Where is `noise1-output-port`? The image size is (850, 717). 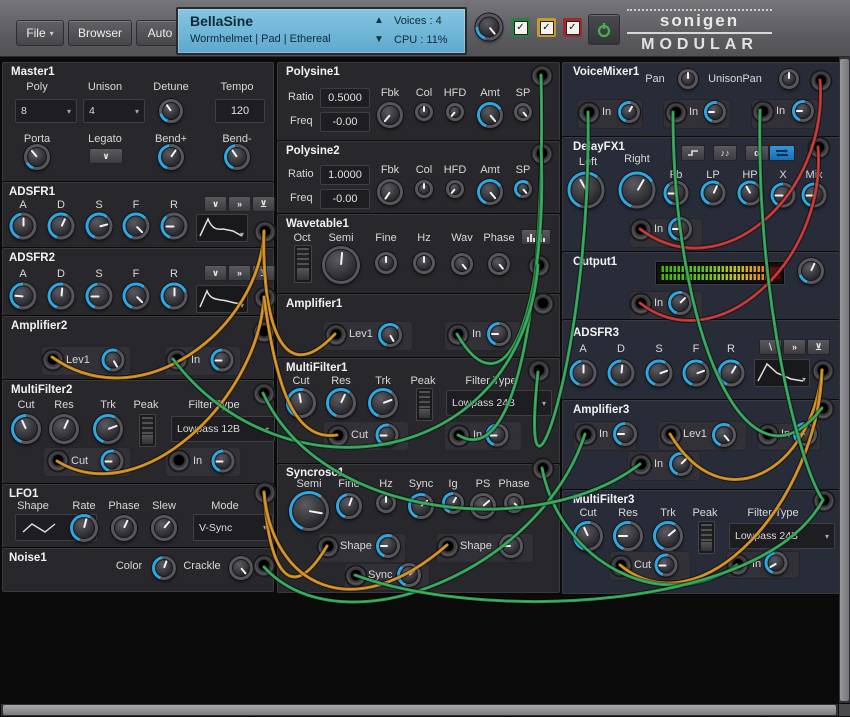 noise1-output-port is located at coordinates (264, 566).